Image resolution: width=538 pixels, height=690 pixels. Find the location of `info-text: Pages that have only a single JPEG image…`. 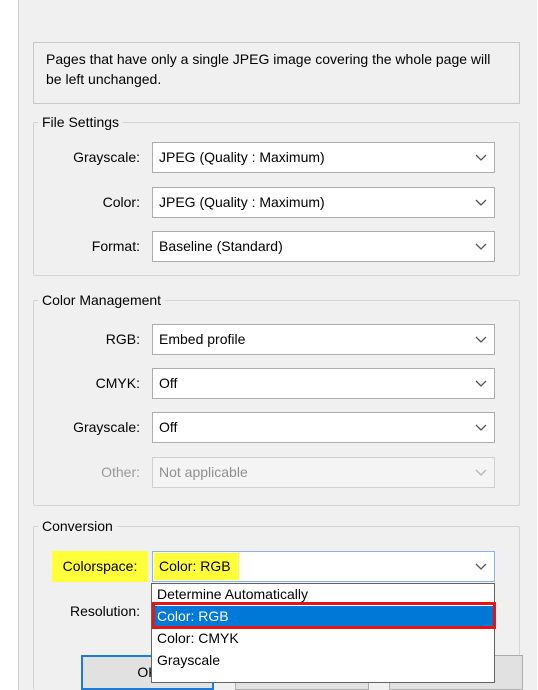

info-text: Pages that have only a single JPEG image… is located at coordinates (268, 69).